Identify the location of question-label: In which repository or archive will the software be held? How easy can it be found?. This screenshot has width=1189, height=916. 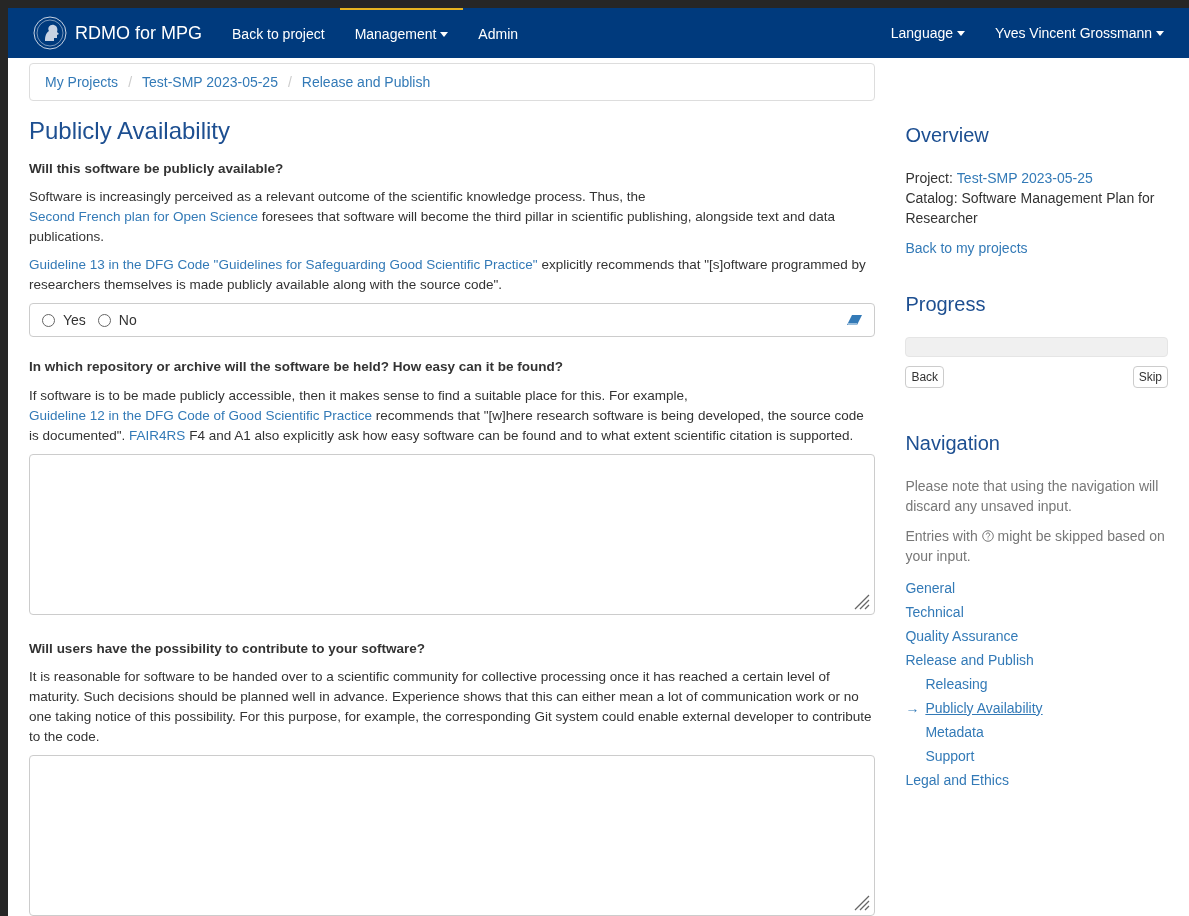
(297, 367).